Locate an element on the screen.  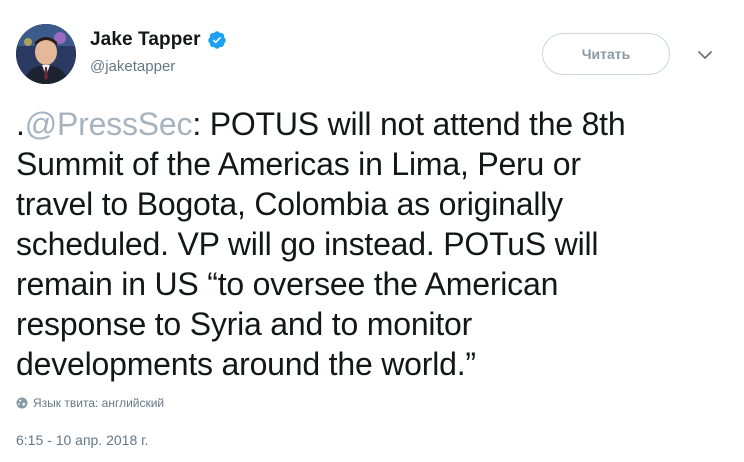
author-username: @jaketapper is located at coordinates (158, 66).